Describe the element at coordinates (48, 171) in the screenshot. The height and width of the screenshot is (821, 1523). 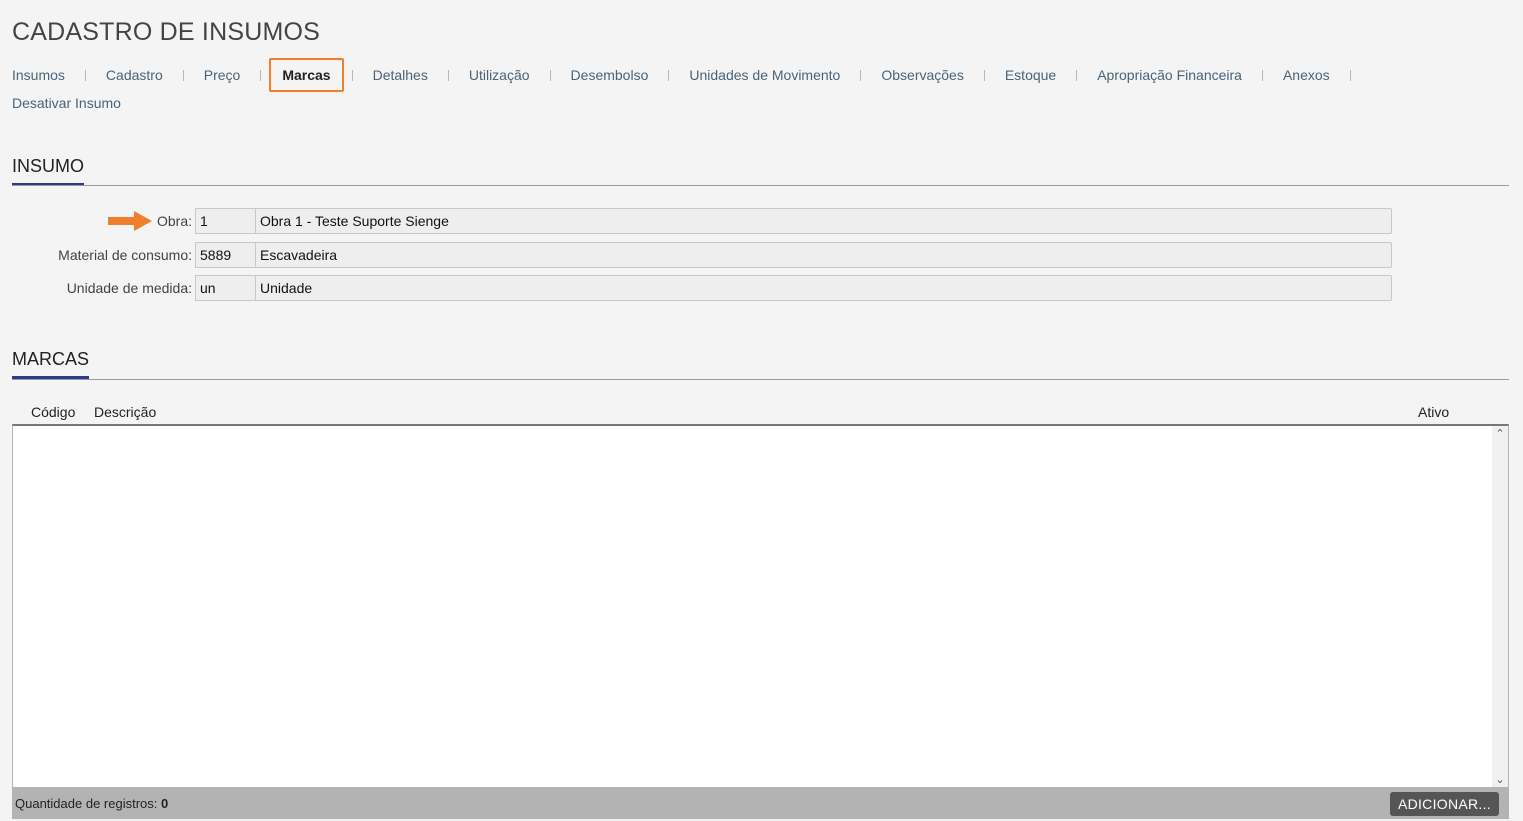
I see `insumo-section-title: INSUMO` at that location.